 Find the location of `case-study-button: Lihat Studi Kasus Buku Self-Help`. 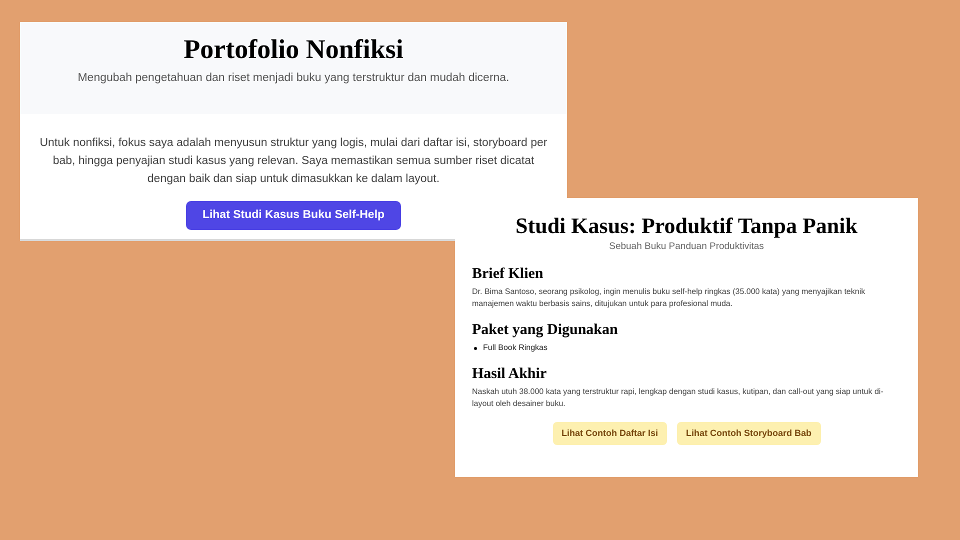

case-study-button: Lihat Studi Kasus Buku Self-Help is located at coordinates (293, 215).